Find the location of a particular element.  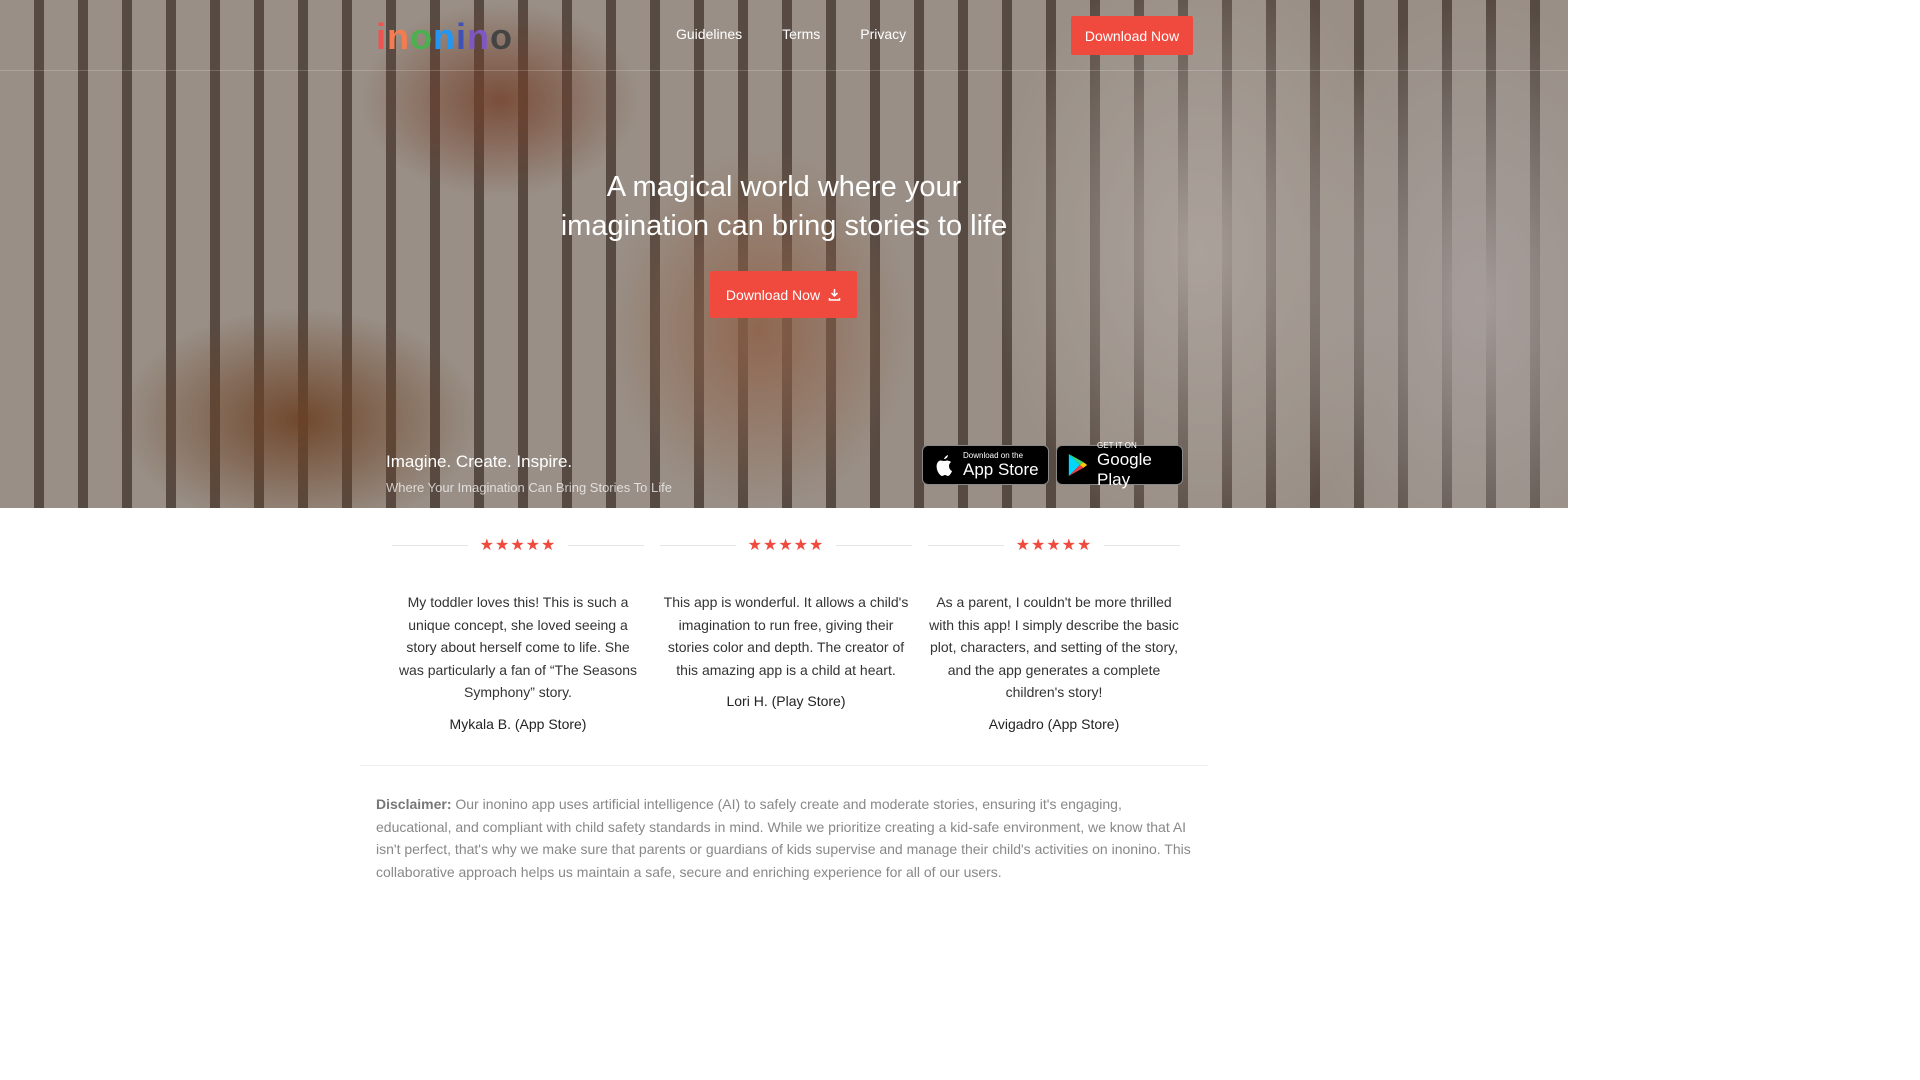

headline-line: imagination can bring stories to life is located at coordinates (784, 226).